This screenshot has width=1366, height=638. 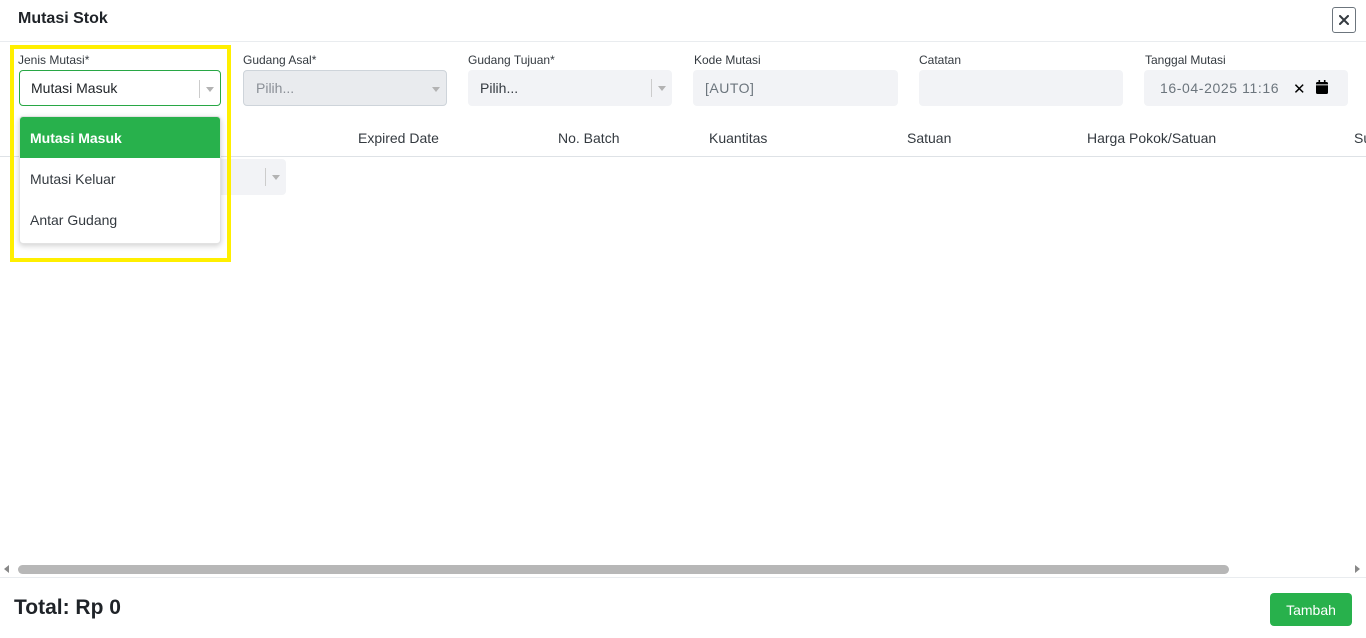 I want to click on calendar-icon, so click(x=1322, y=87).